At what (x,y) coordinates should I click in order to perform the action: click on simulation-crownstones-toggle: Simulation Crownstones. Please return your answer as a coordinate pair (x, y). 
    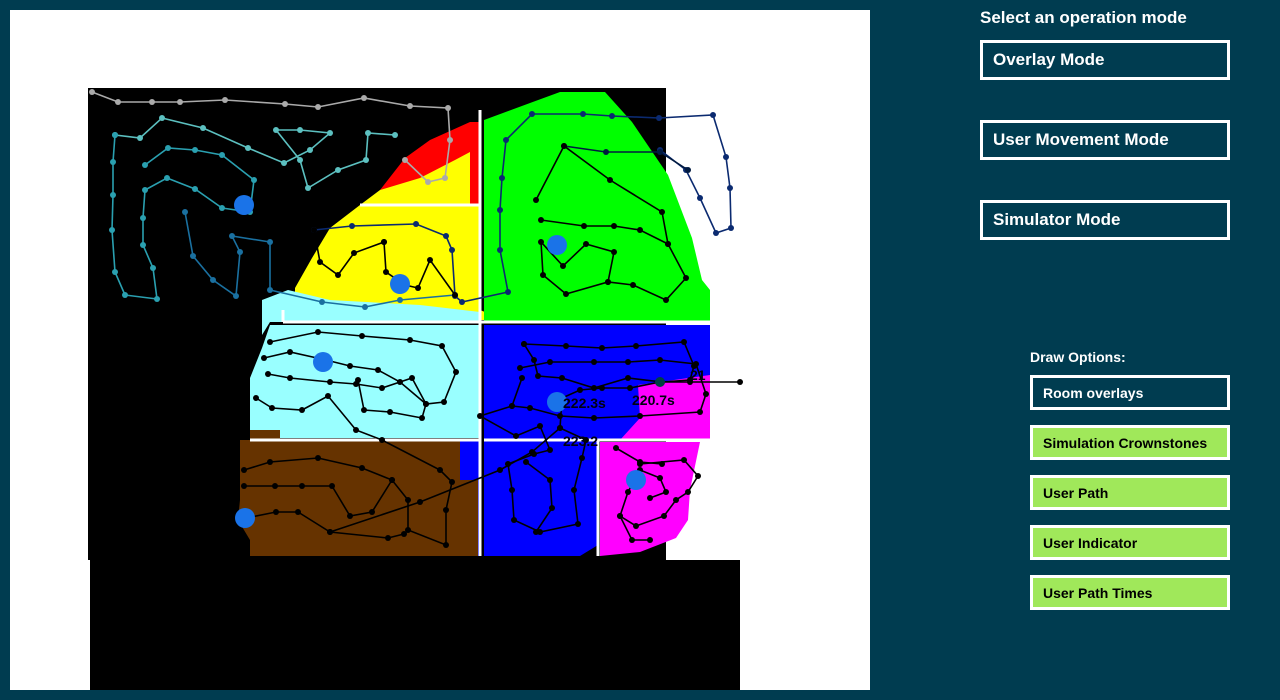
    Looking at the image, I should click on (1130, 442).